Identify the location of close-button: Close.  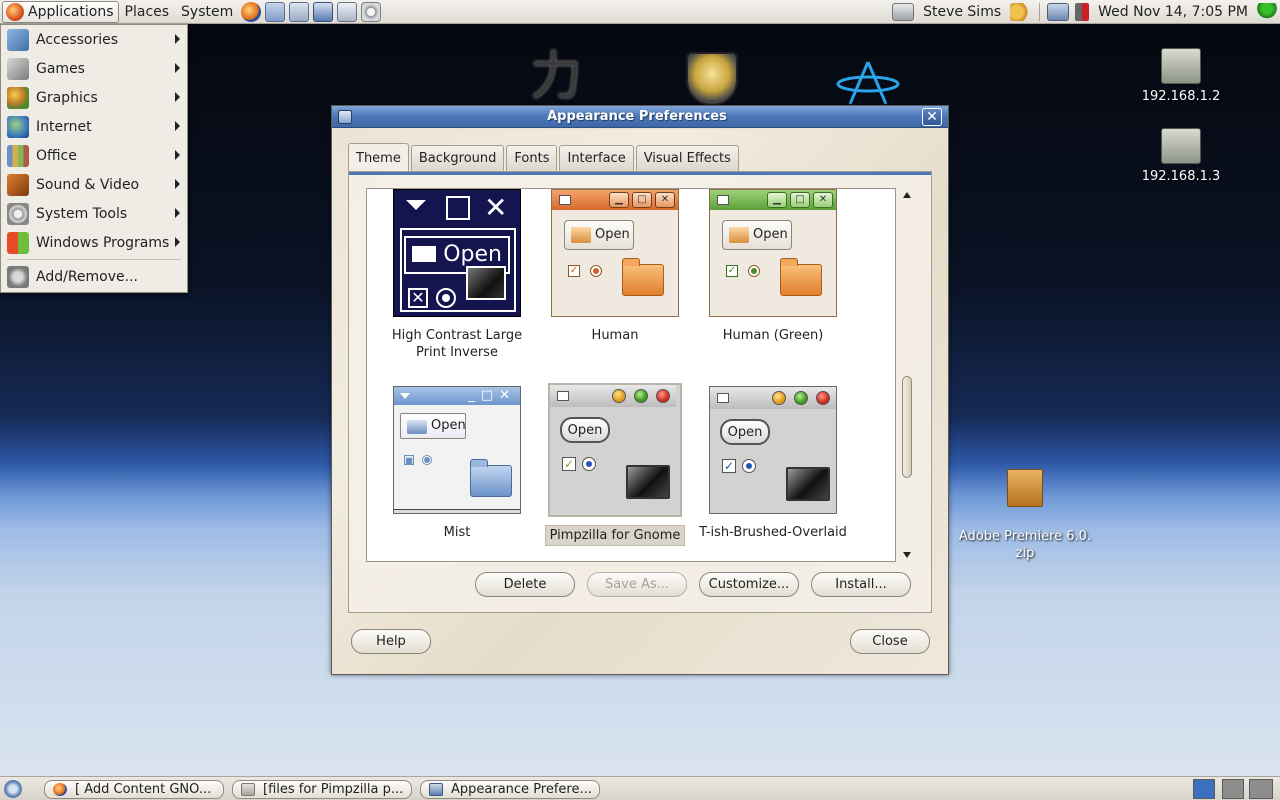
(890, 641).